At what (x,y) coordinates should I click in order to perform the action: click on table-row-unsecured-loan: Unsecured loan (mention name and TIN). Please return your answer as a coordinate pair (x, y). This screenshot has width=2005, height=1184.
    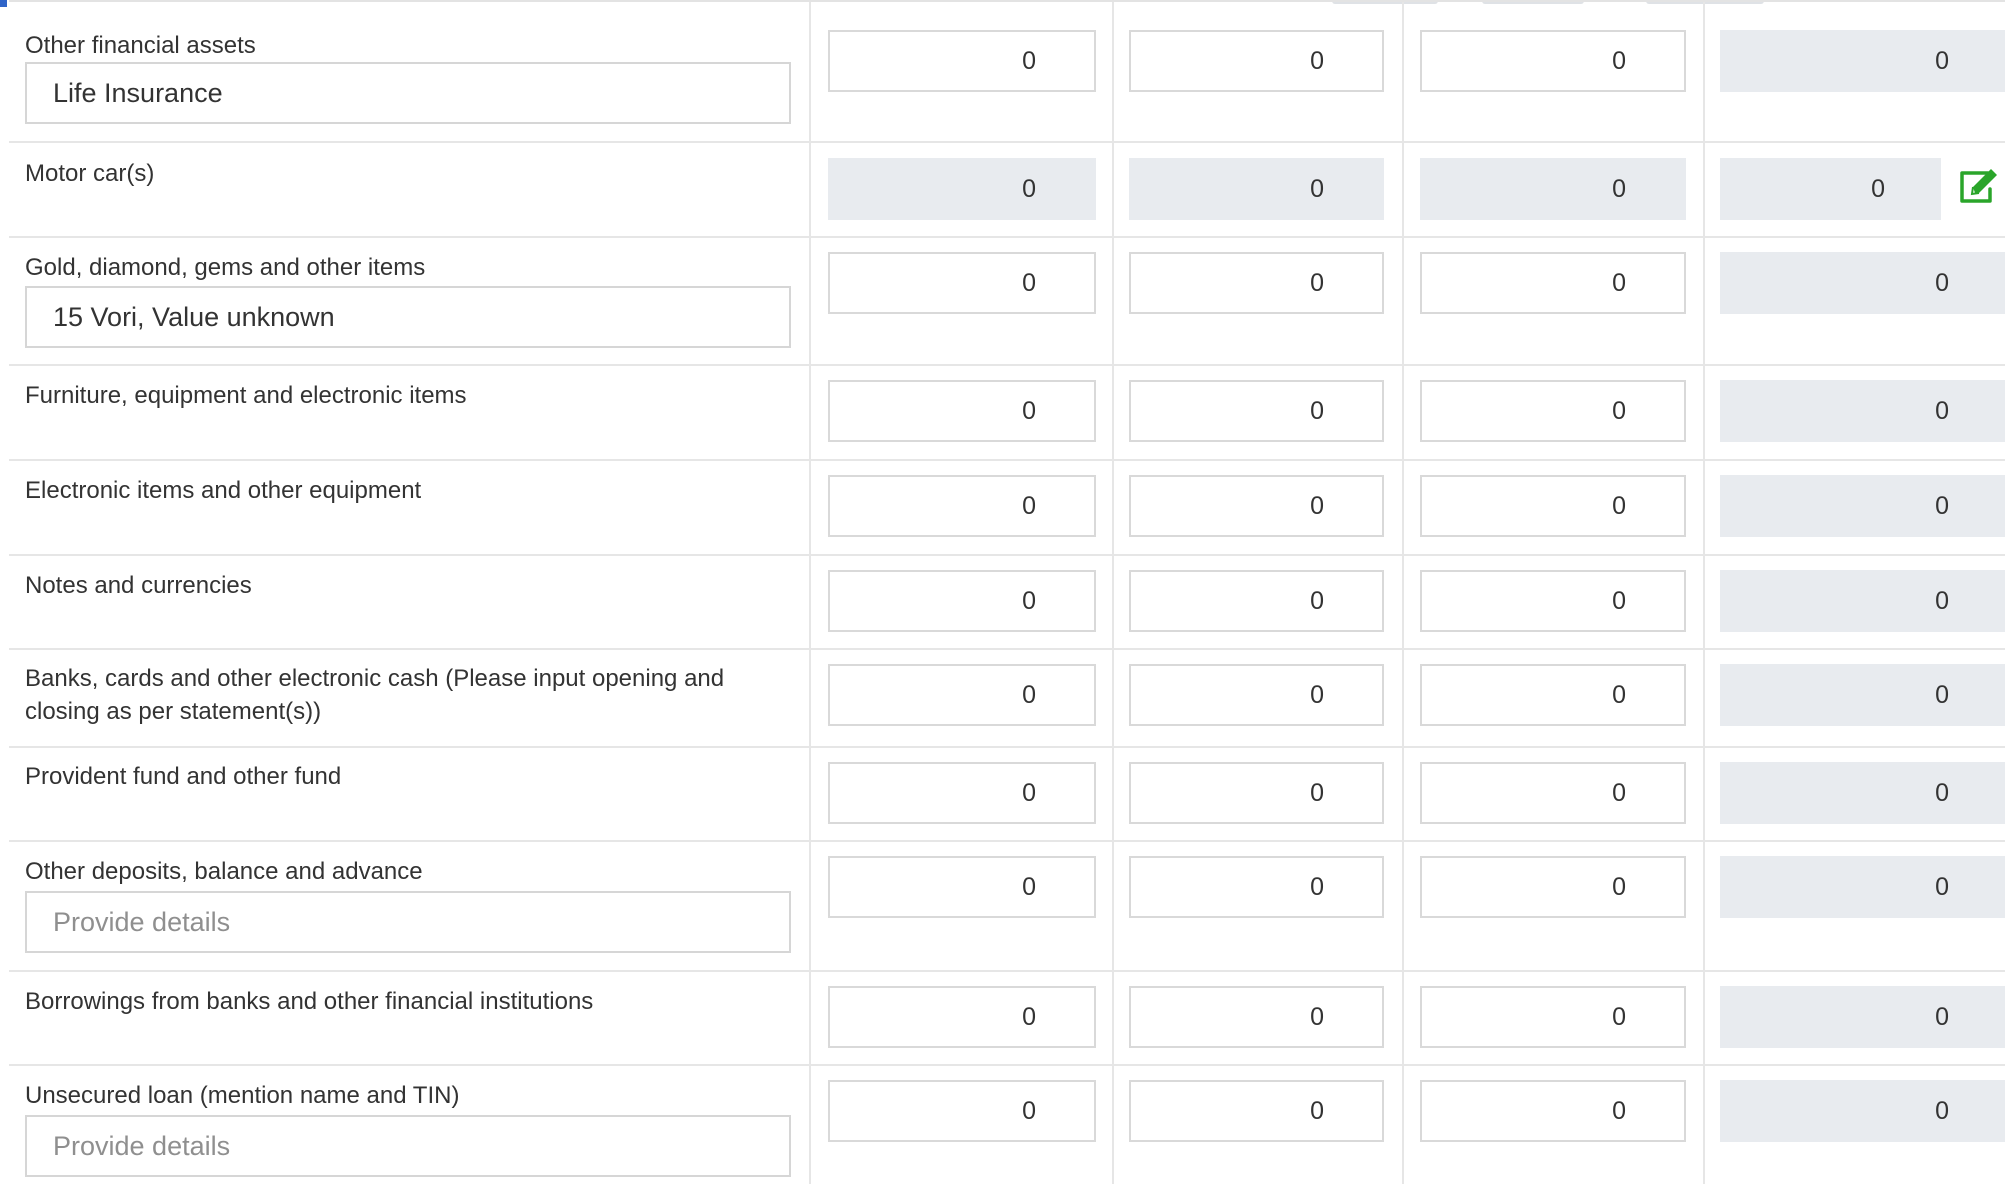
    Looking at the image, I should click on (1007, 1125).